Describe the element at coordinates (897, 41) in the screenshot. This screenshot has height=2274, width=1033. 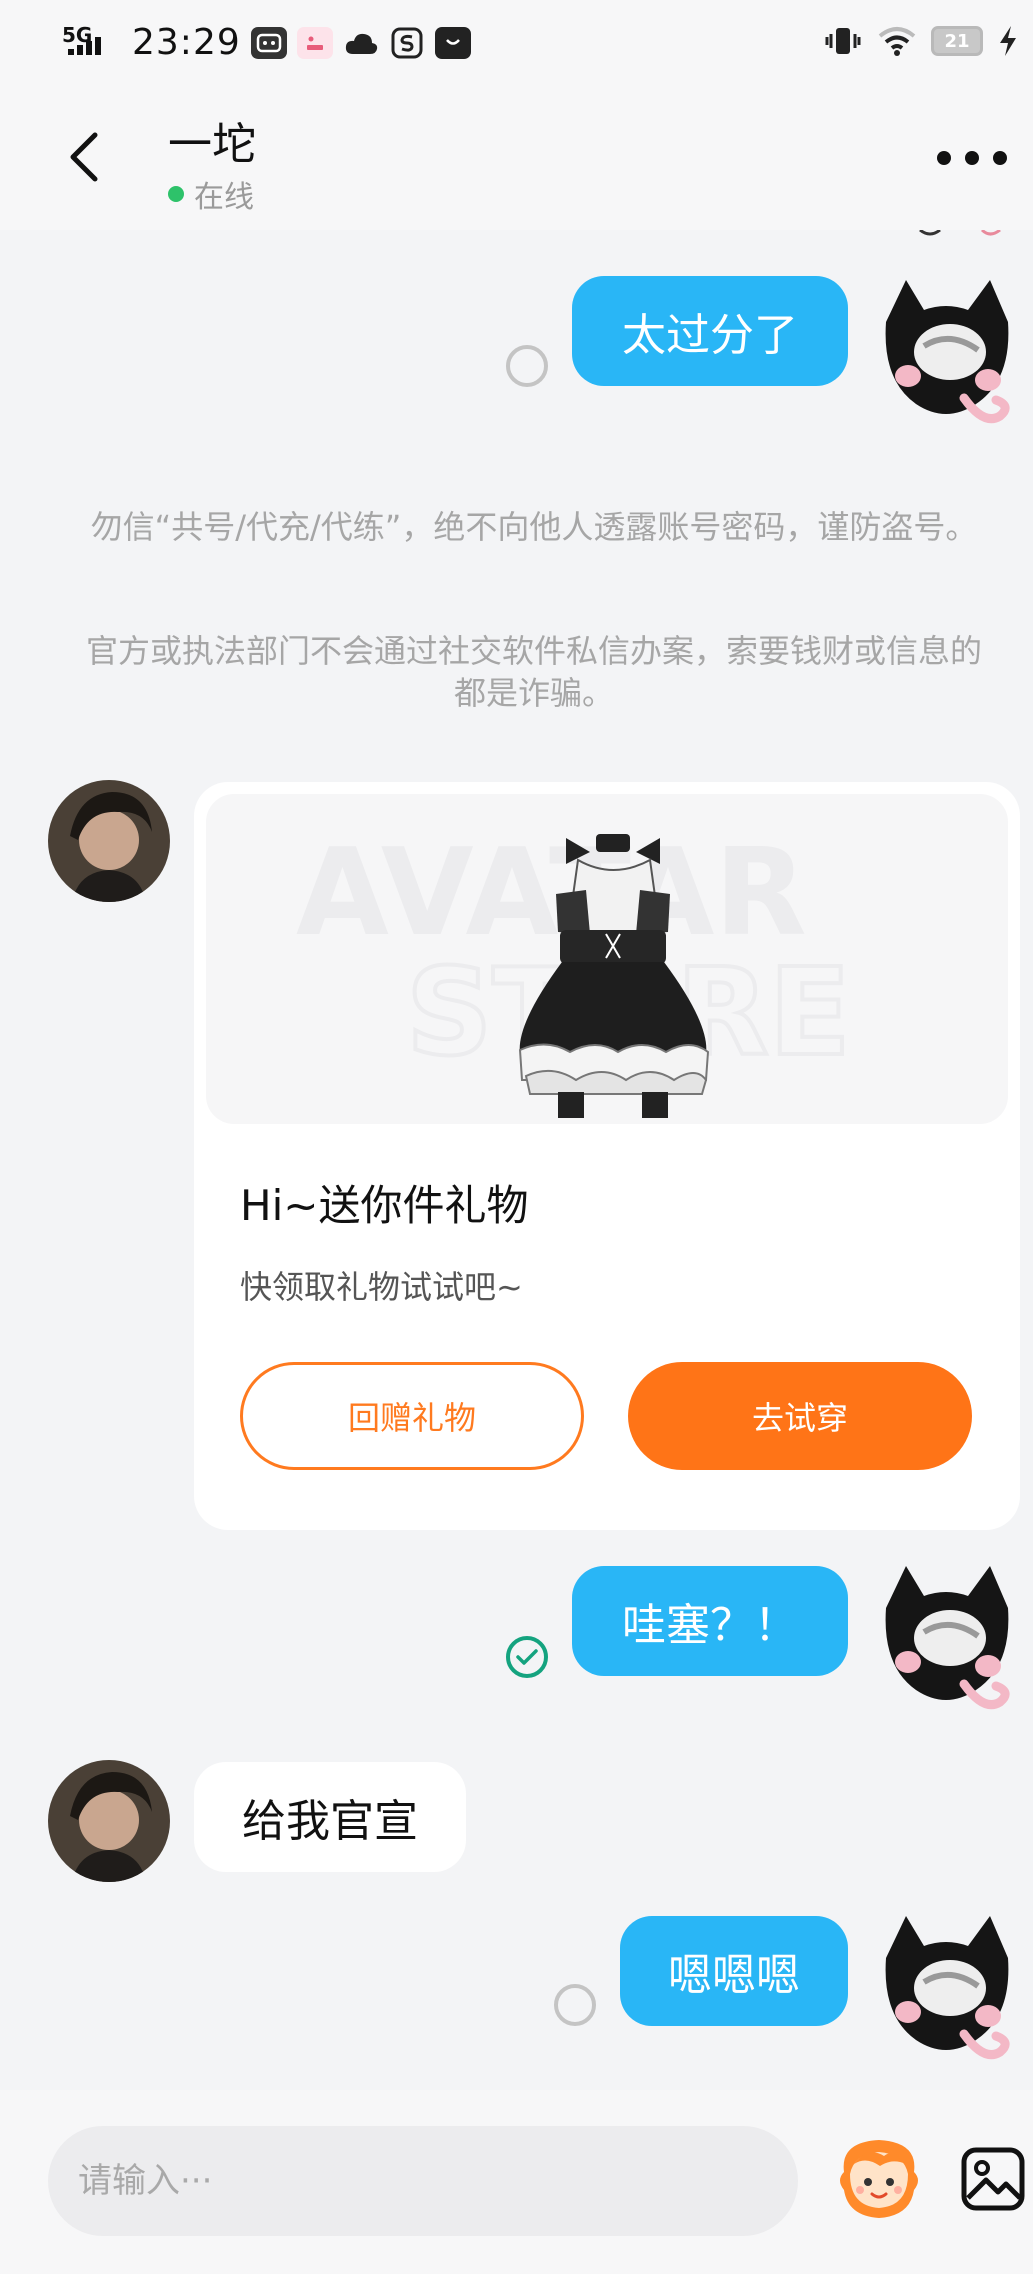
I see `wifi-icon` at that location.